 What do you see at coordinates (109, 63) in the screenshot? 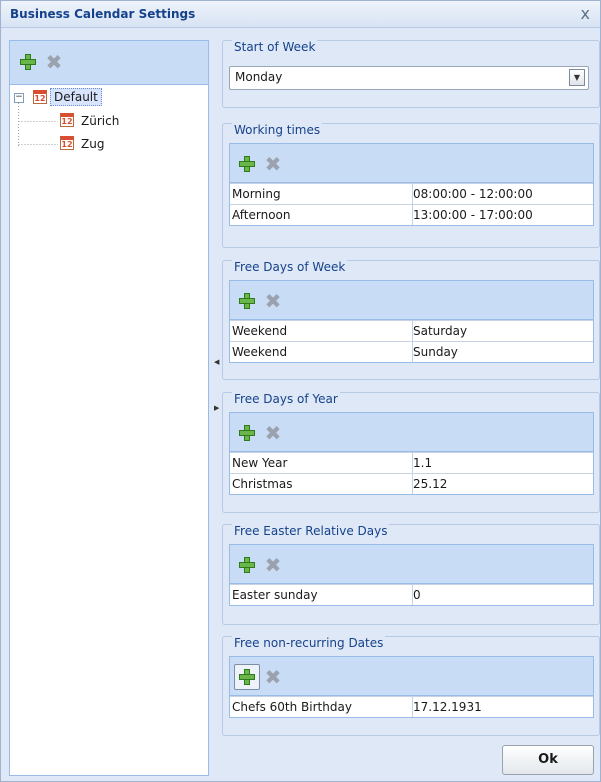
I see `tree-toolbar: ✖` at bounding box center [109, 63].